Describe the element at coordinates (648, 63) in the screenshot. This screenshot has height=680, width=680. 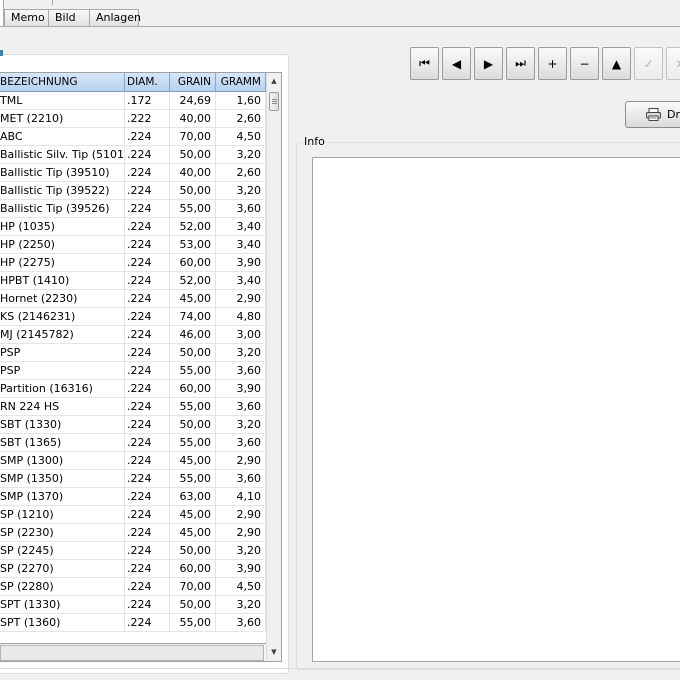
I see `nav-post-button: ✓` at that location.